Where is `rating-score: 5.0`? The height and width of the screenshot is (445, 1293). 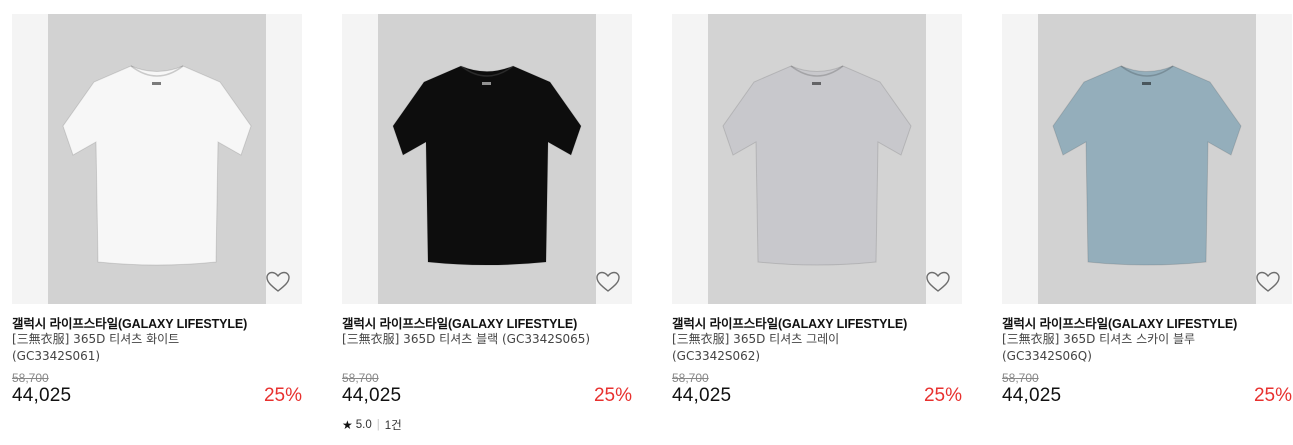
rating-score: 5.0 is located at coordinates (363, 425).